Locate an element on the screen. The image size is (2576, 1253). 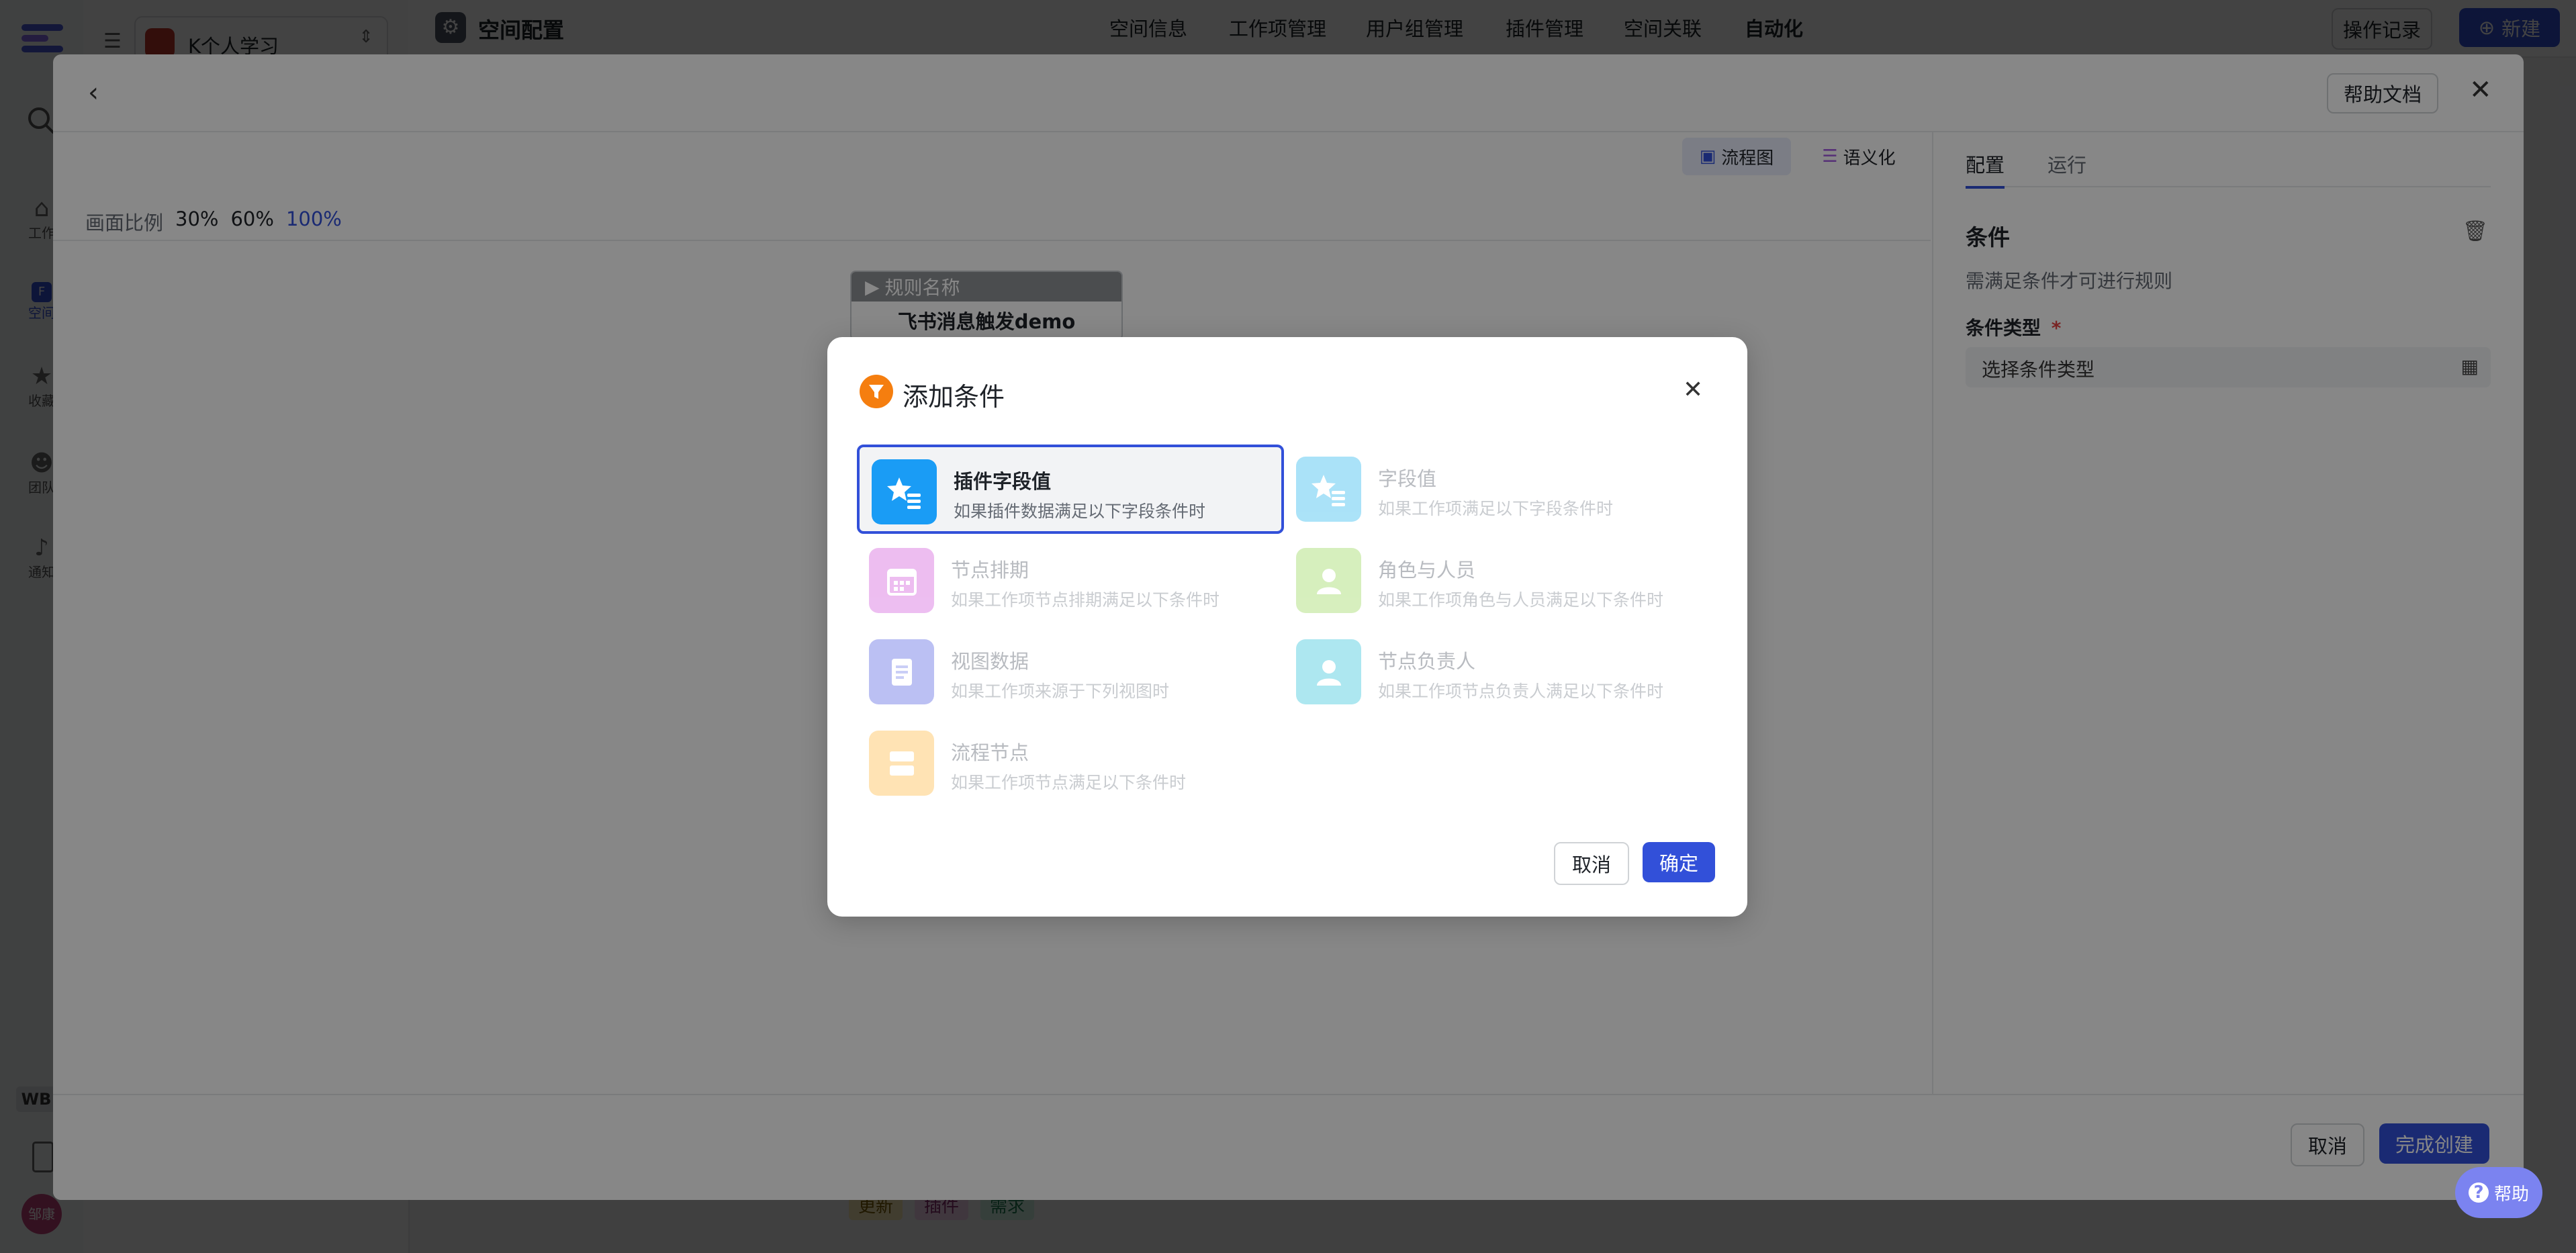
condition-option-title: 视图数据 is located at coordinates (990, 661).